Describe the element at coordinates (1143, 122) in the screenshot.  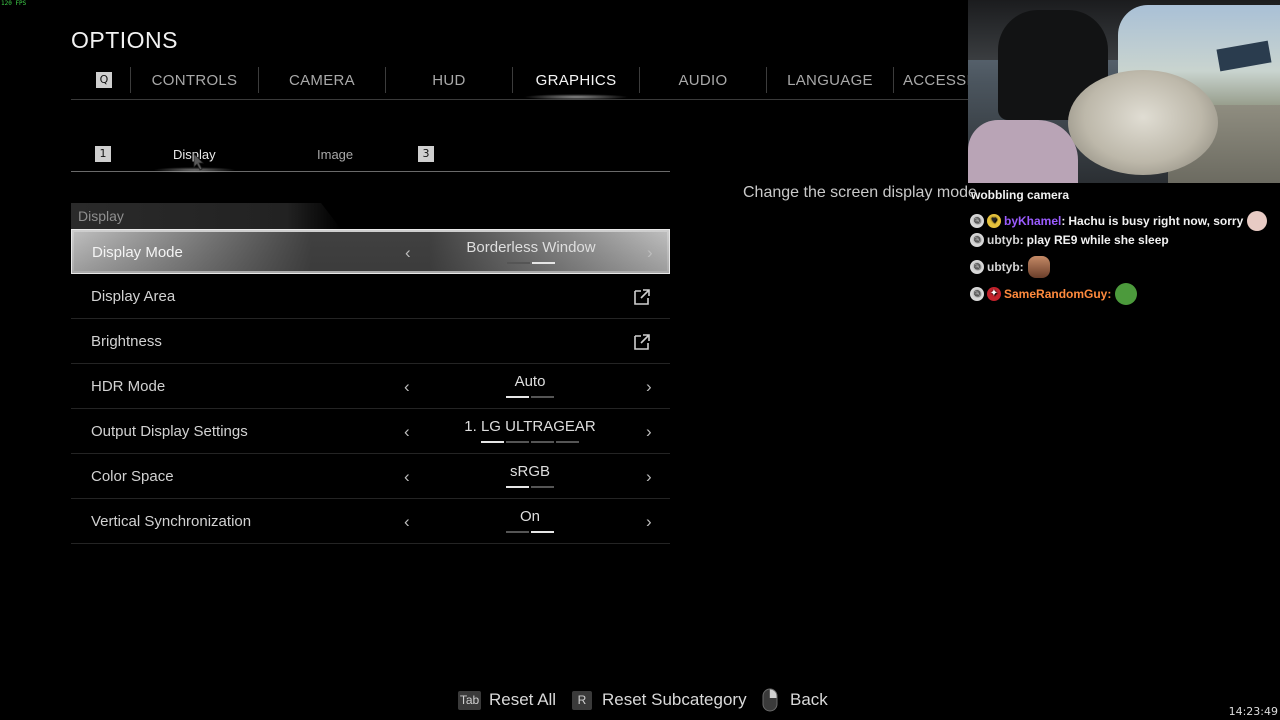
I see `person-head` at that location.